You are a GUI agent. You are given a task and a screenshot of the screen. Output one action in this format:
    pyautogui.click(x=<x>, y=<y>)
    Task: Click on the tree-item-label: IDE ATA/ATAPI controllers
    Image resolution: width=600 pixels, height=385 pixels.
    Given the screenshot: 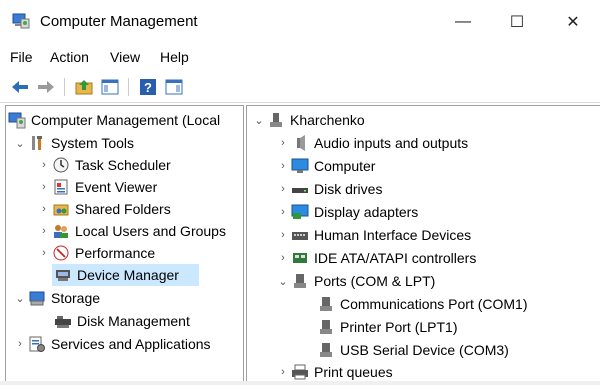 What is the action you would take?
    pyautogui.click(x=395, y=258)
    